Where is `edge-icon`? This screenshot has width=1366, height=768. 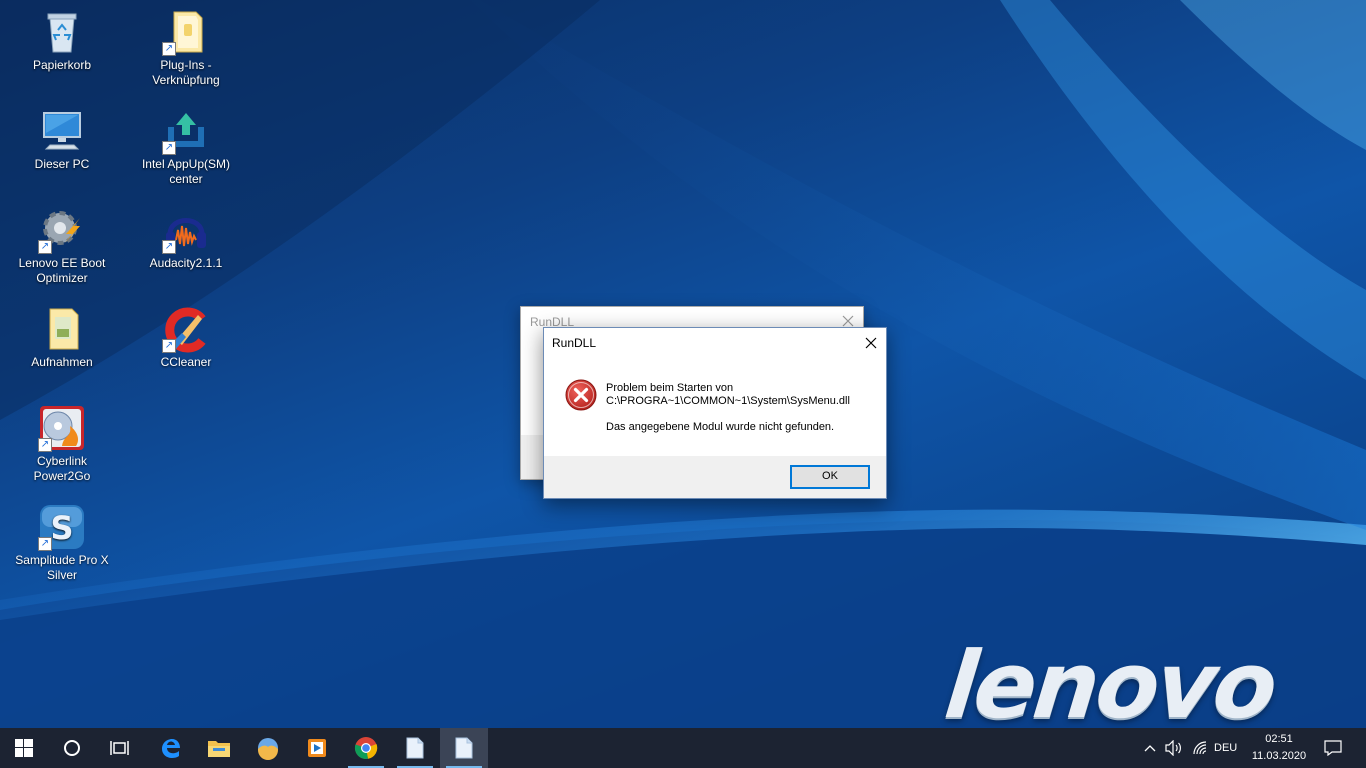
edge-icon is located at coordinates (171, 748).